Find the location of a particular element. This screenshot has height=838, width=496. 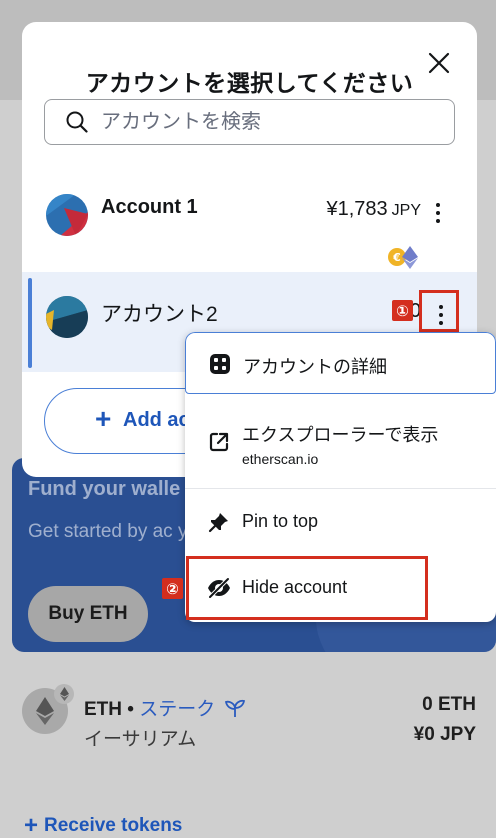

menu-item-pin-to-top: Pin to top is located at coordinates (340, 522).